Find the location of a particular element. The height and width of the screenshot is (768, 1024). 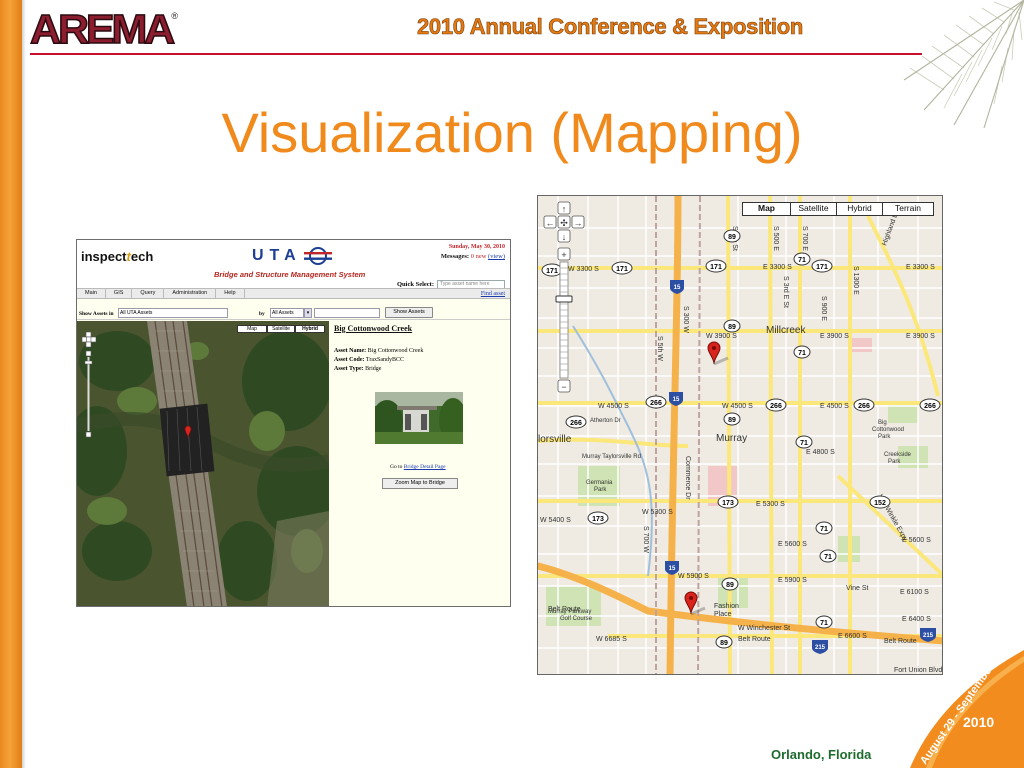

quick-select-label: Quick Select: is located at coordinates (415, 284).